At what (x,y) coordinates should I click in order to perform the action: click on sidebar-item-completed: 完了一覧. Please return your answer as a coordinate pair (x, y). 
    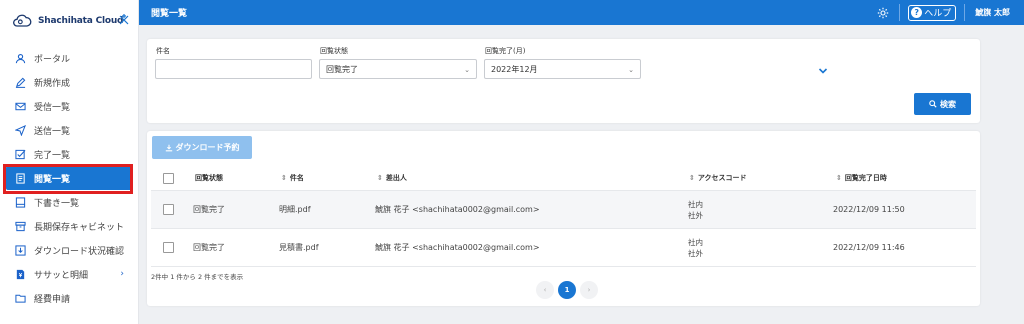
    Looking at the image, I should click on (69, 154).